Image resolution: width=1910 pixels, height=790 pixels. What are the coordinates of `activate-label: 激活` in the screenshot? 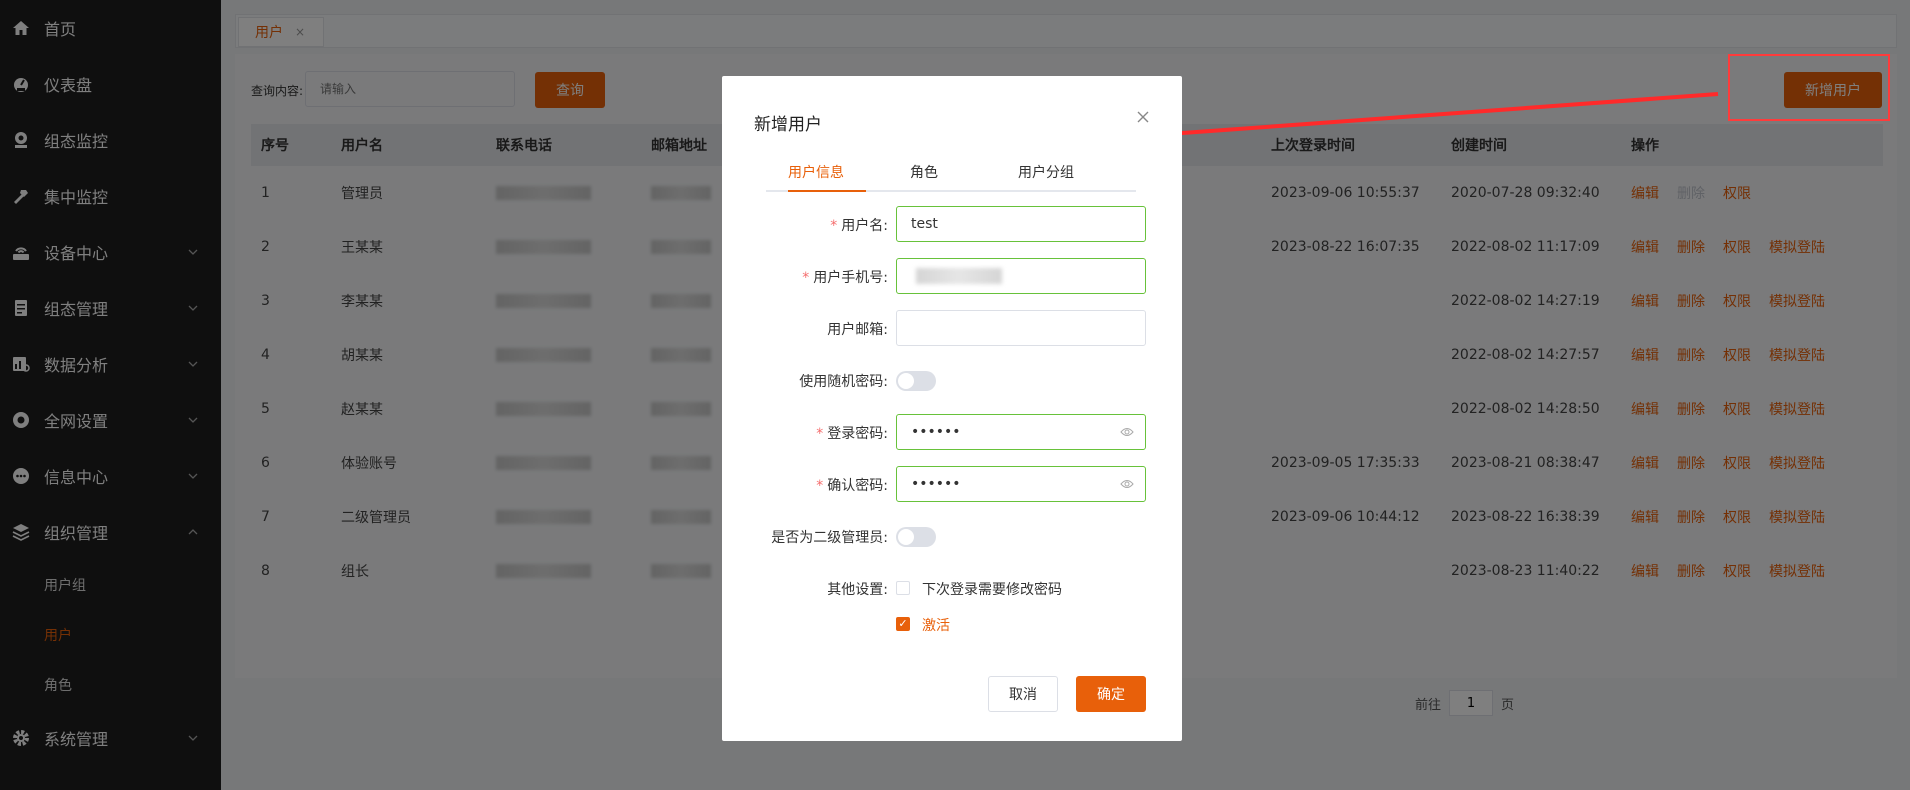 It's located at (936, 626).